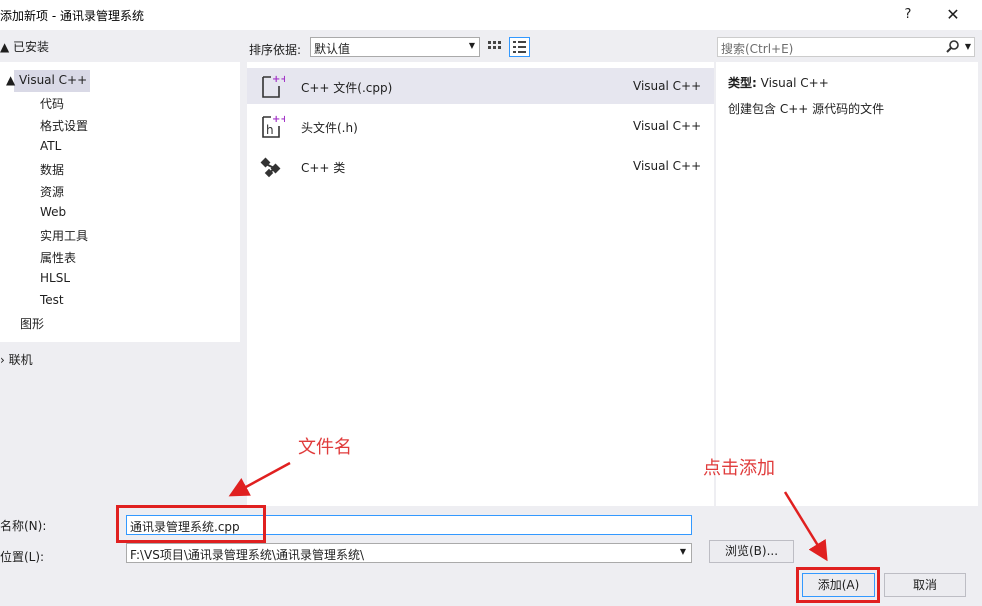  What do you see at coordinates (191, 524) in the screenshot?
I see `name-field-highlight` at bounding box center [191, 524].